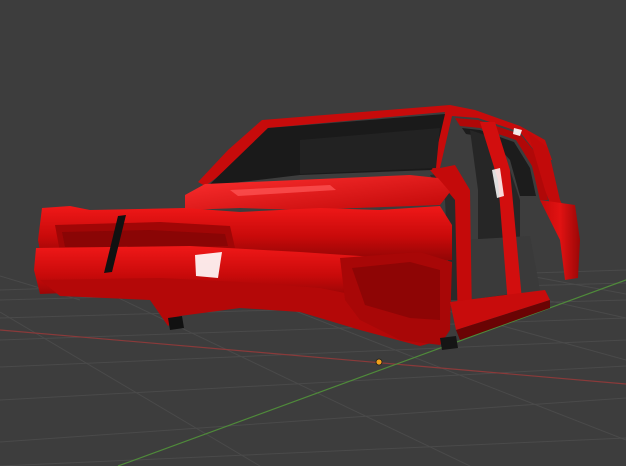 The image size is (626, 466). What do you see at coordinates (449, 343) in the screenshot?
I see `rear-bracket` at bounding box center [449, 343].